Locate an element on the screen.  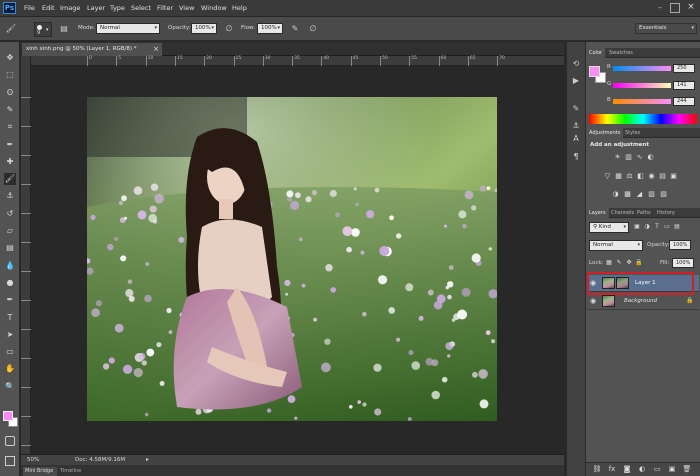
fill-input: 100% is located at coordinates (683, 263).